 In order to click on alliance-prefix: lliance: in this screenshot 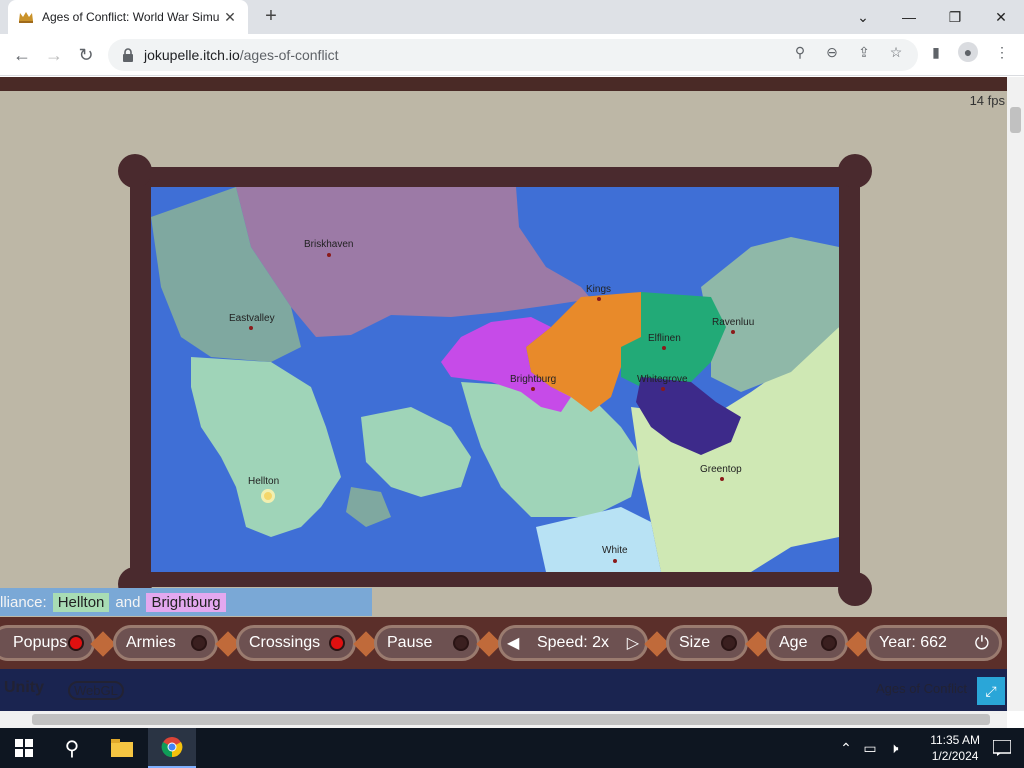, I will do `click(23, 602)`.